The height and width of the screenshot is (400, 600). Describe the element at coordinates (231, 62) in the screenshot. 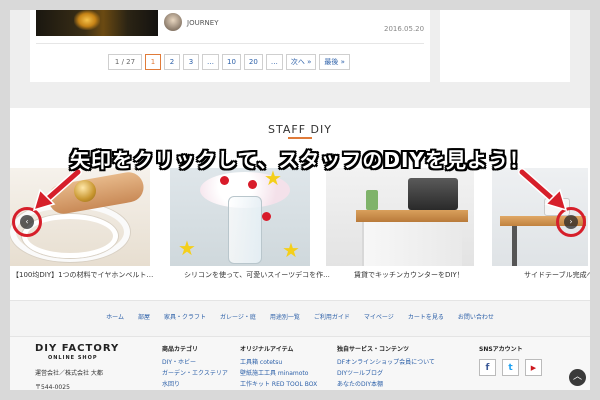

I see `page-button-10: 10` at that location.